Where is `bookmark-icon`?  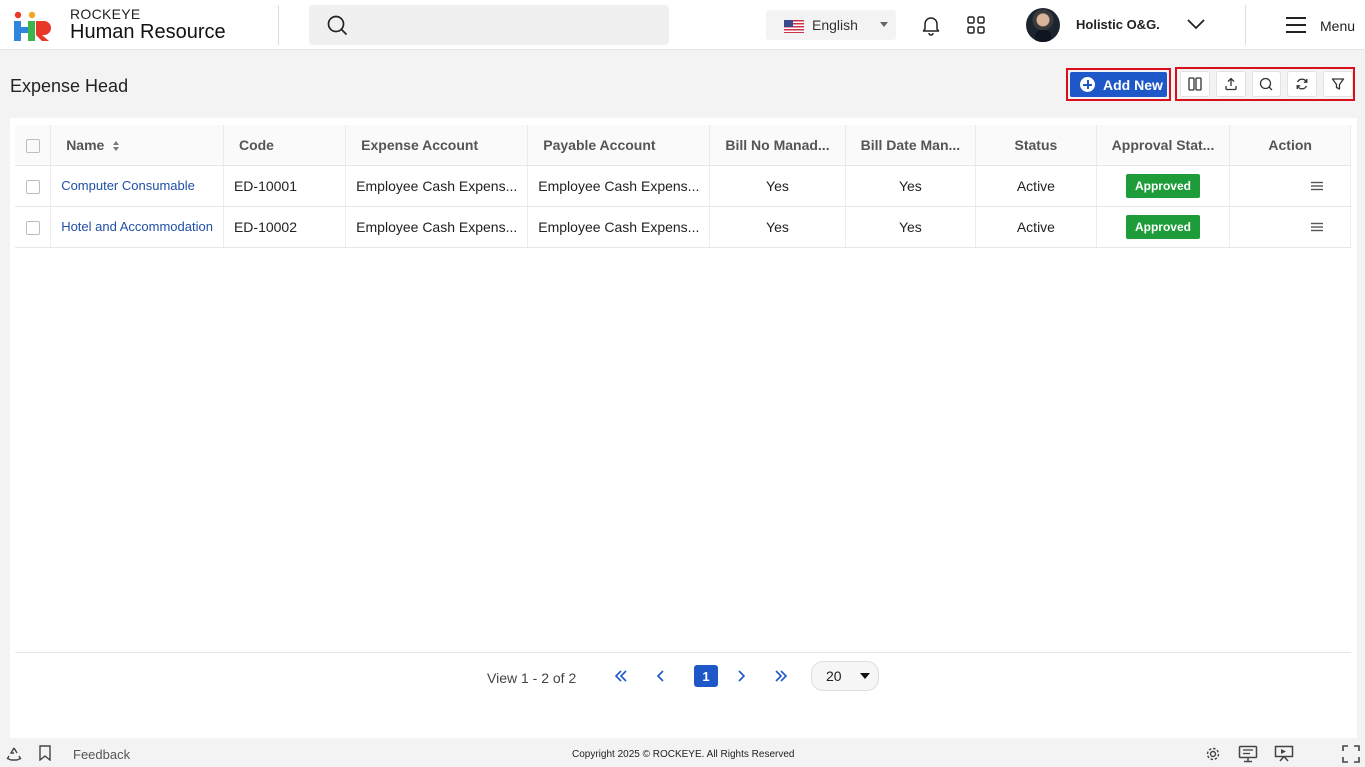
bookmark-icon is located at coordinates (45, 753).